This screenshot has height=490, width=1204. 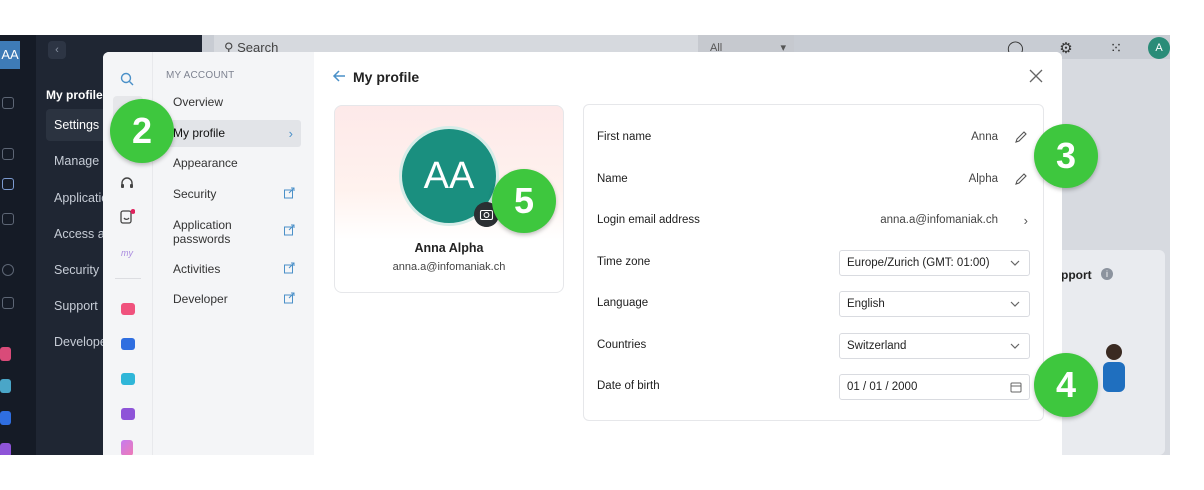 What do you see at coordinates (128, 379) in the screenshot?
I see `app-chip-cyan-icon` at bounding box center [128, 379].